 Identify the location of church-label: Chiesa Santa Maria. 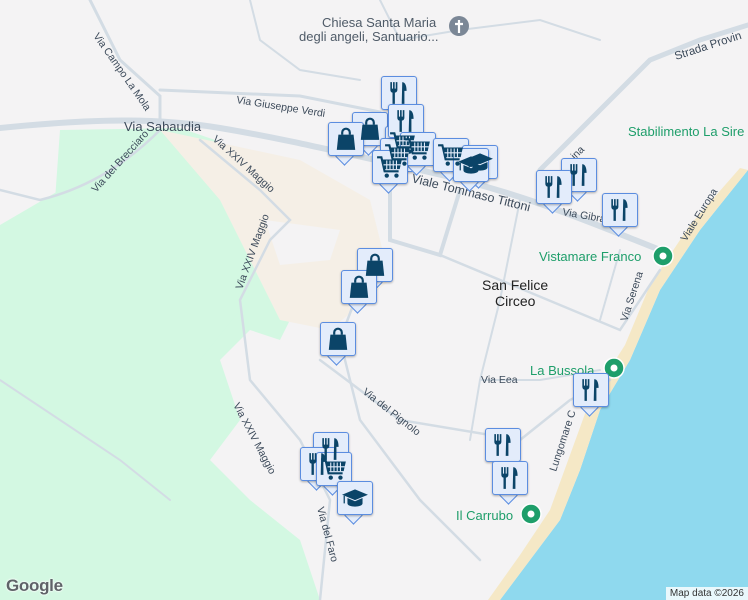
(379, 22).